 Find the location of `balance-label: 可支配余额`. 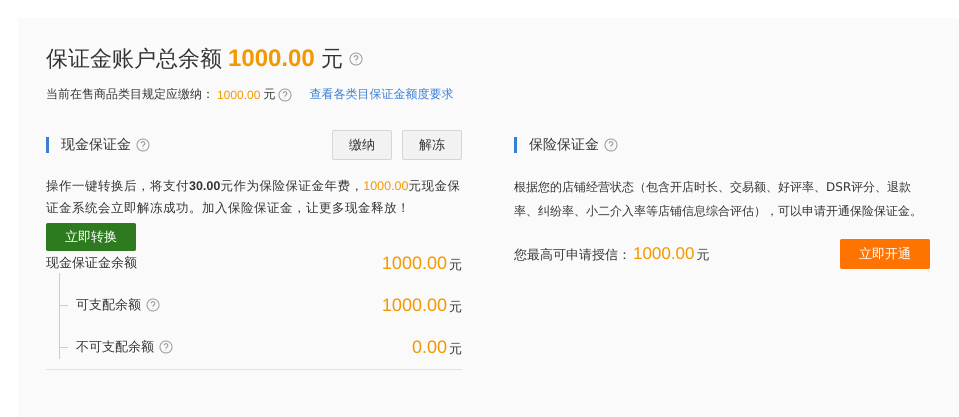

balance-label: 可支配余额 is located at coordinates (108, 305).